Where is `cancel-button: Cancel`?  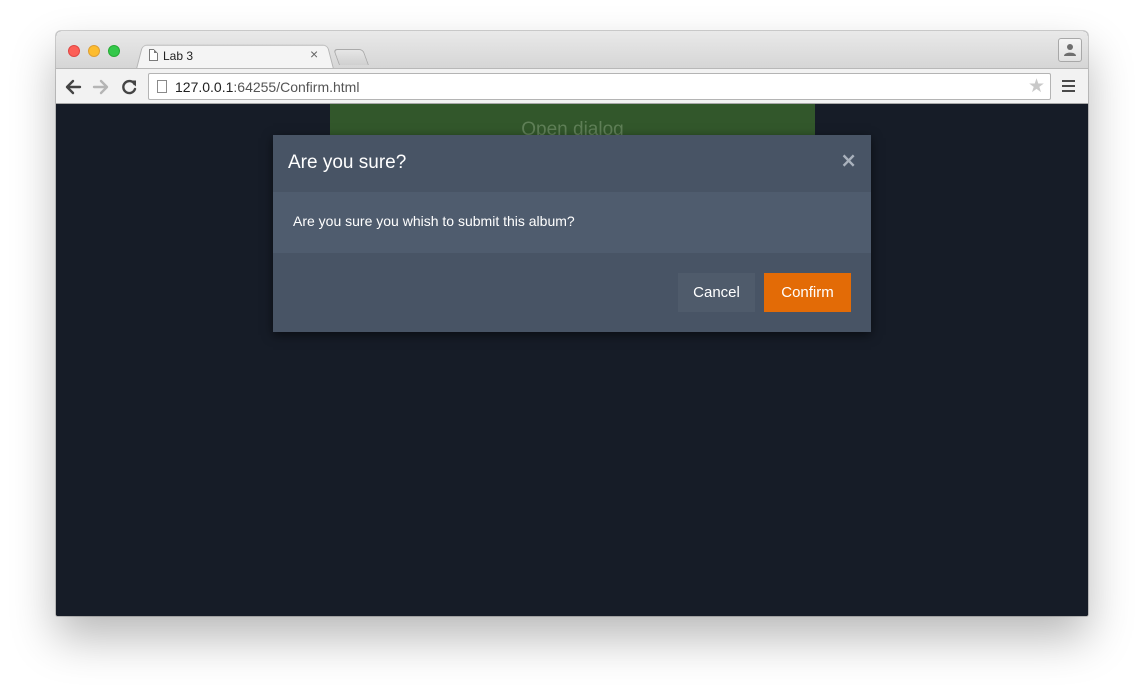
cancel-button: Cancel is located at coordinates (716, 292).